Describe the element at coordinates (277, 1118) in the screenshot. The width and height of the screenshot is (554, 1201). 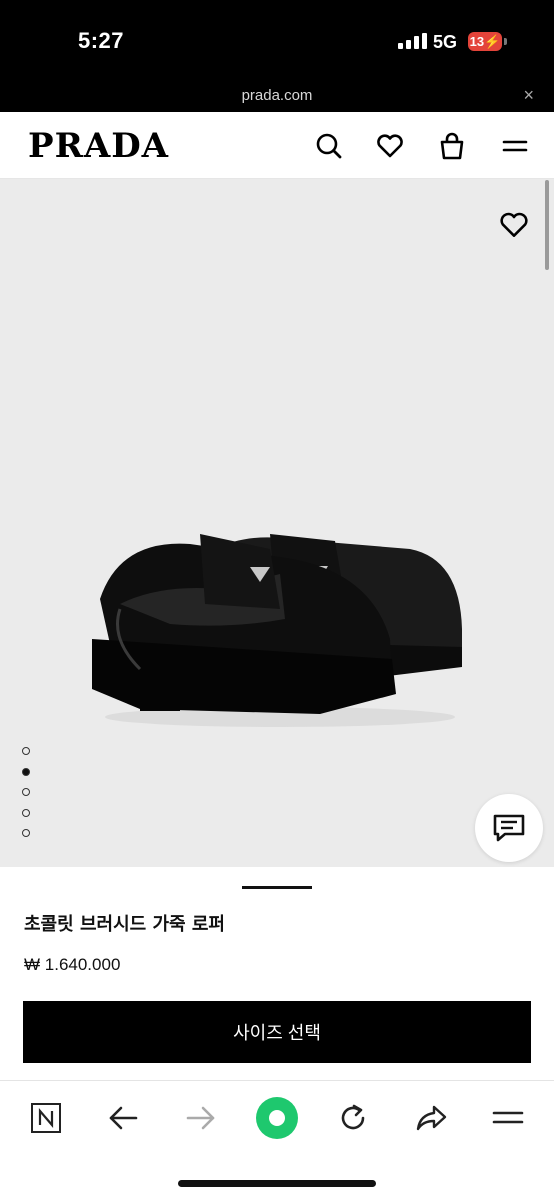
I see `home-green-icon` at that location.